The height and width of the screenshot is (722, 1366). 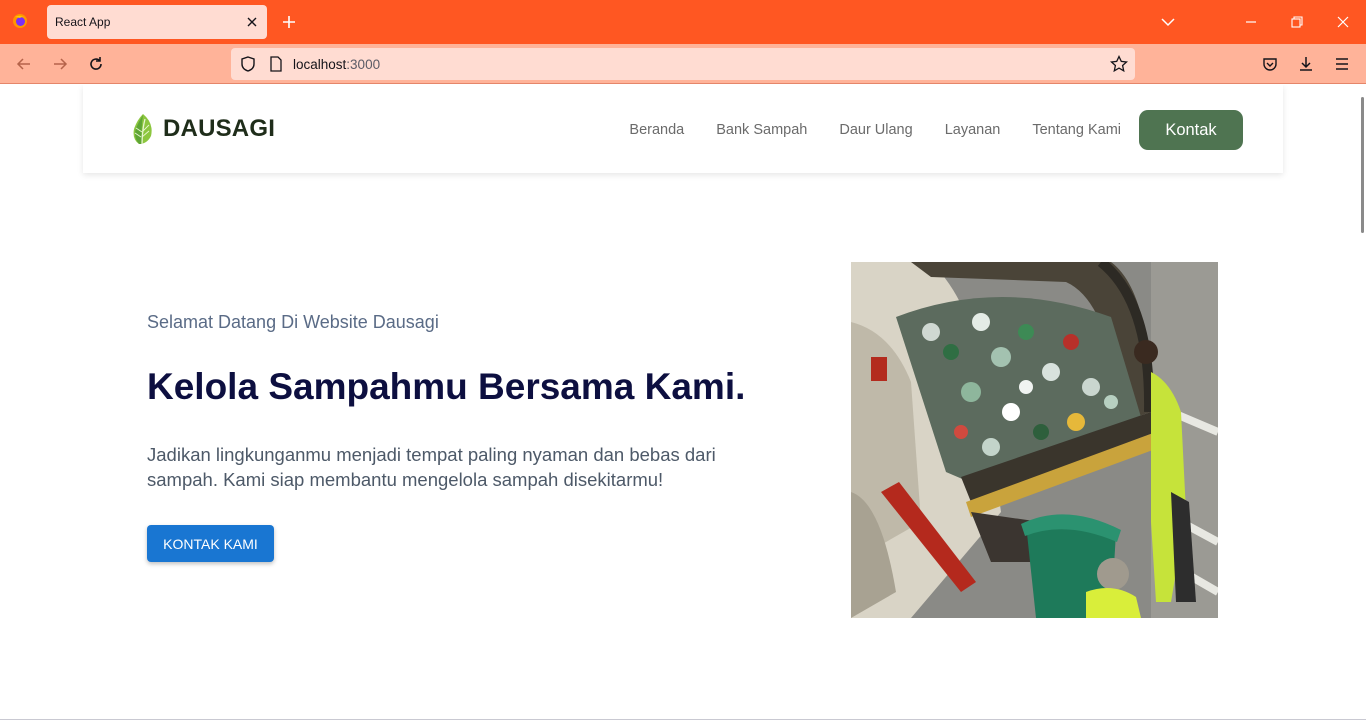 I want to click on browser-tab: React App, so click(x=157, y=22).